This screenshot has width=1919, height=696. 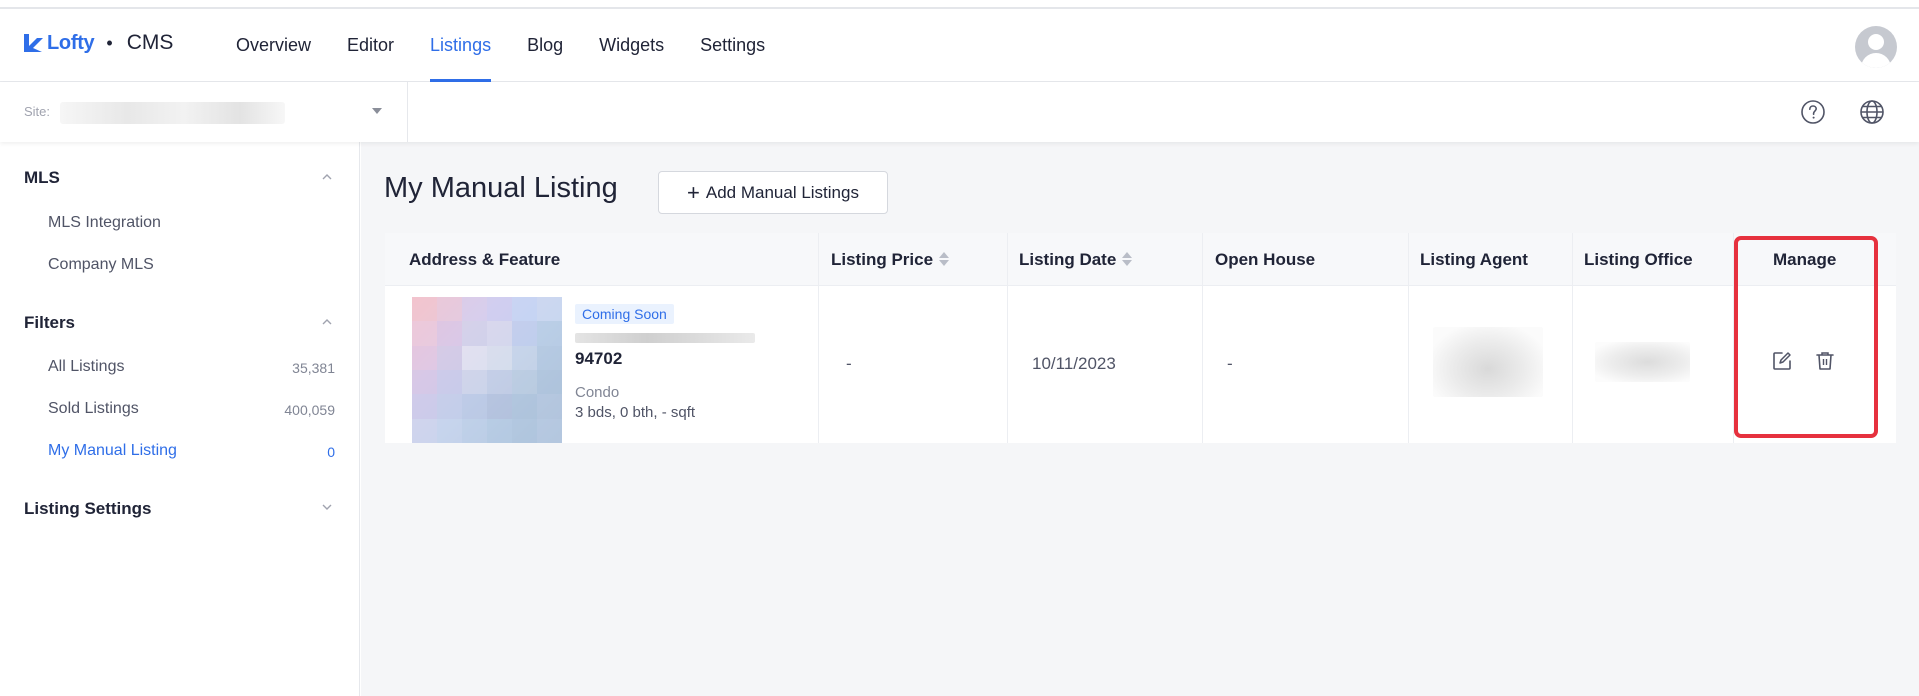 What do you see at coordinates (88, 509) in the screenshot?
I see `sidebar-section-listing-settings: Listing Settings` at bounding box center [88, 509].